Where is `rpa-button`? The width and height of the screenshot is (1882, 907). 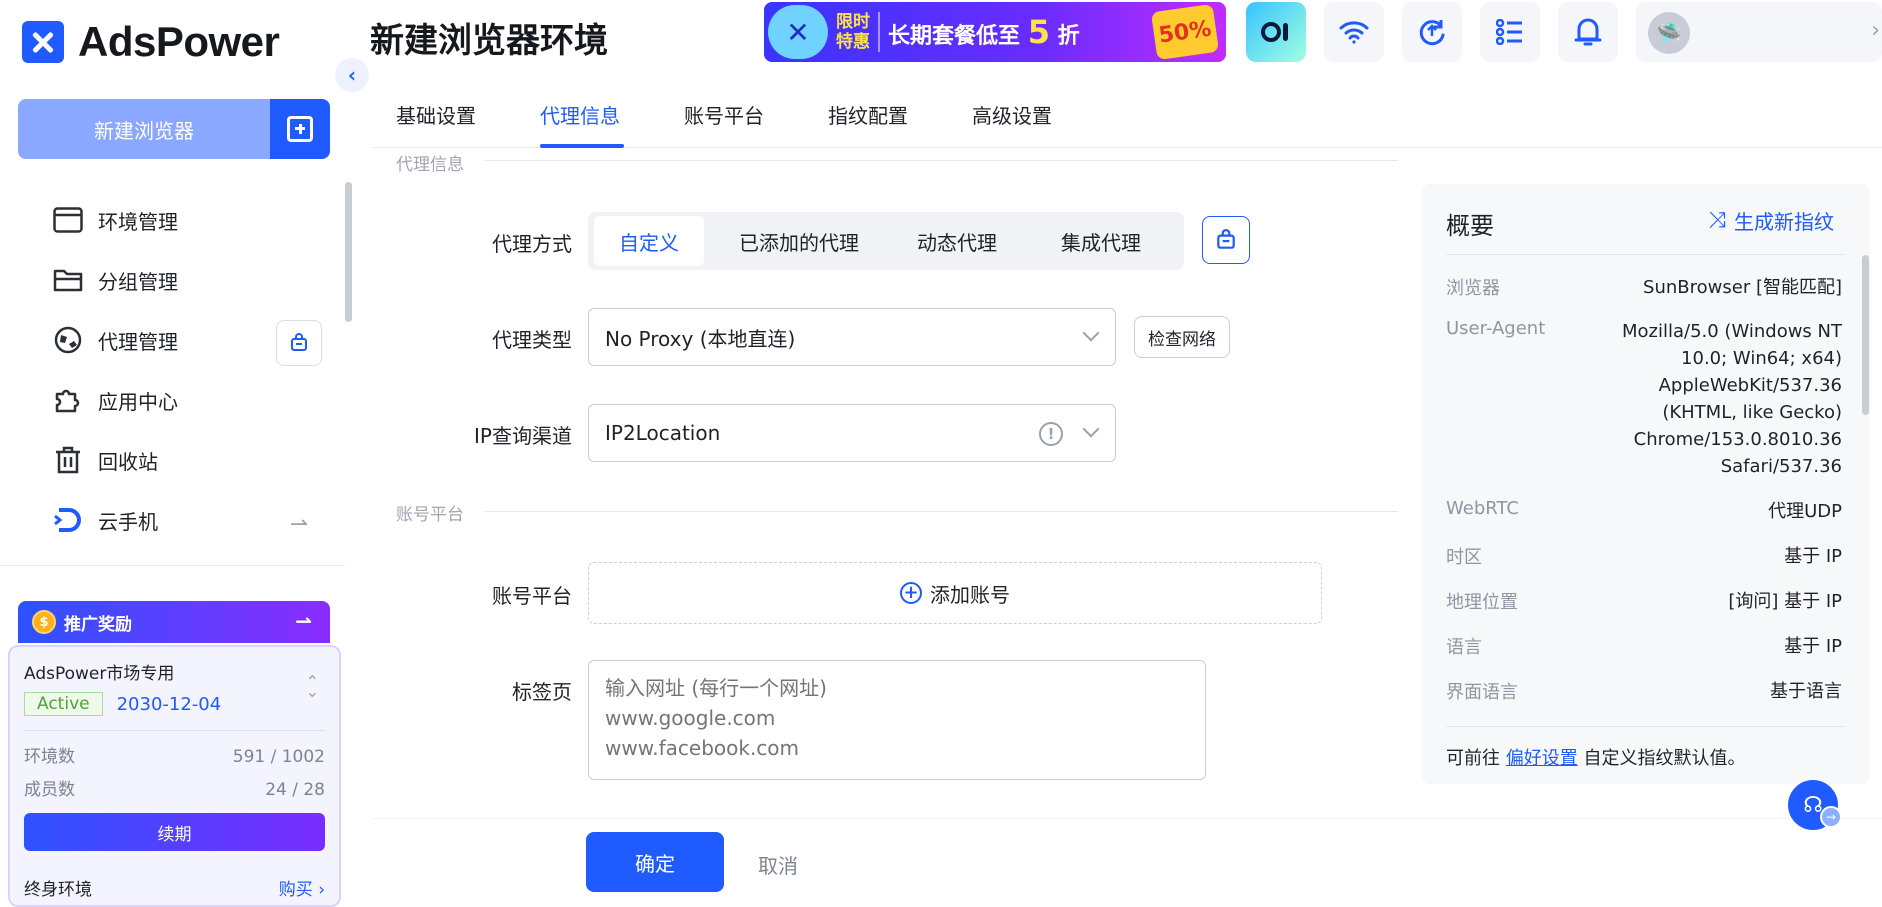 rpa-button is located at coordinates (1276, 32).